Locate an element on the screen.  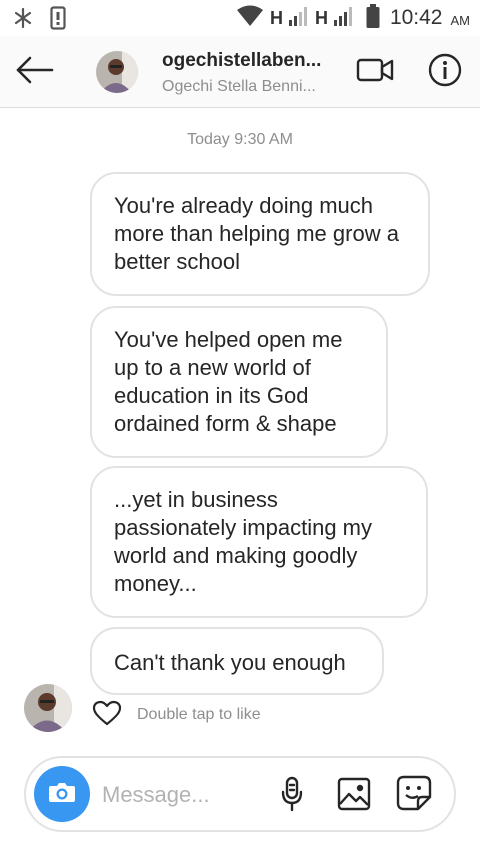
network-type-1: H is located at coordinates (276, 17).